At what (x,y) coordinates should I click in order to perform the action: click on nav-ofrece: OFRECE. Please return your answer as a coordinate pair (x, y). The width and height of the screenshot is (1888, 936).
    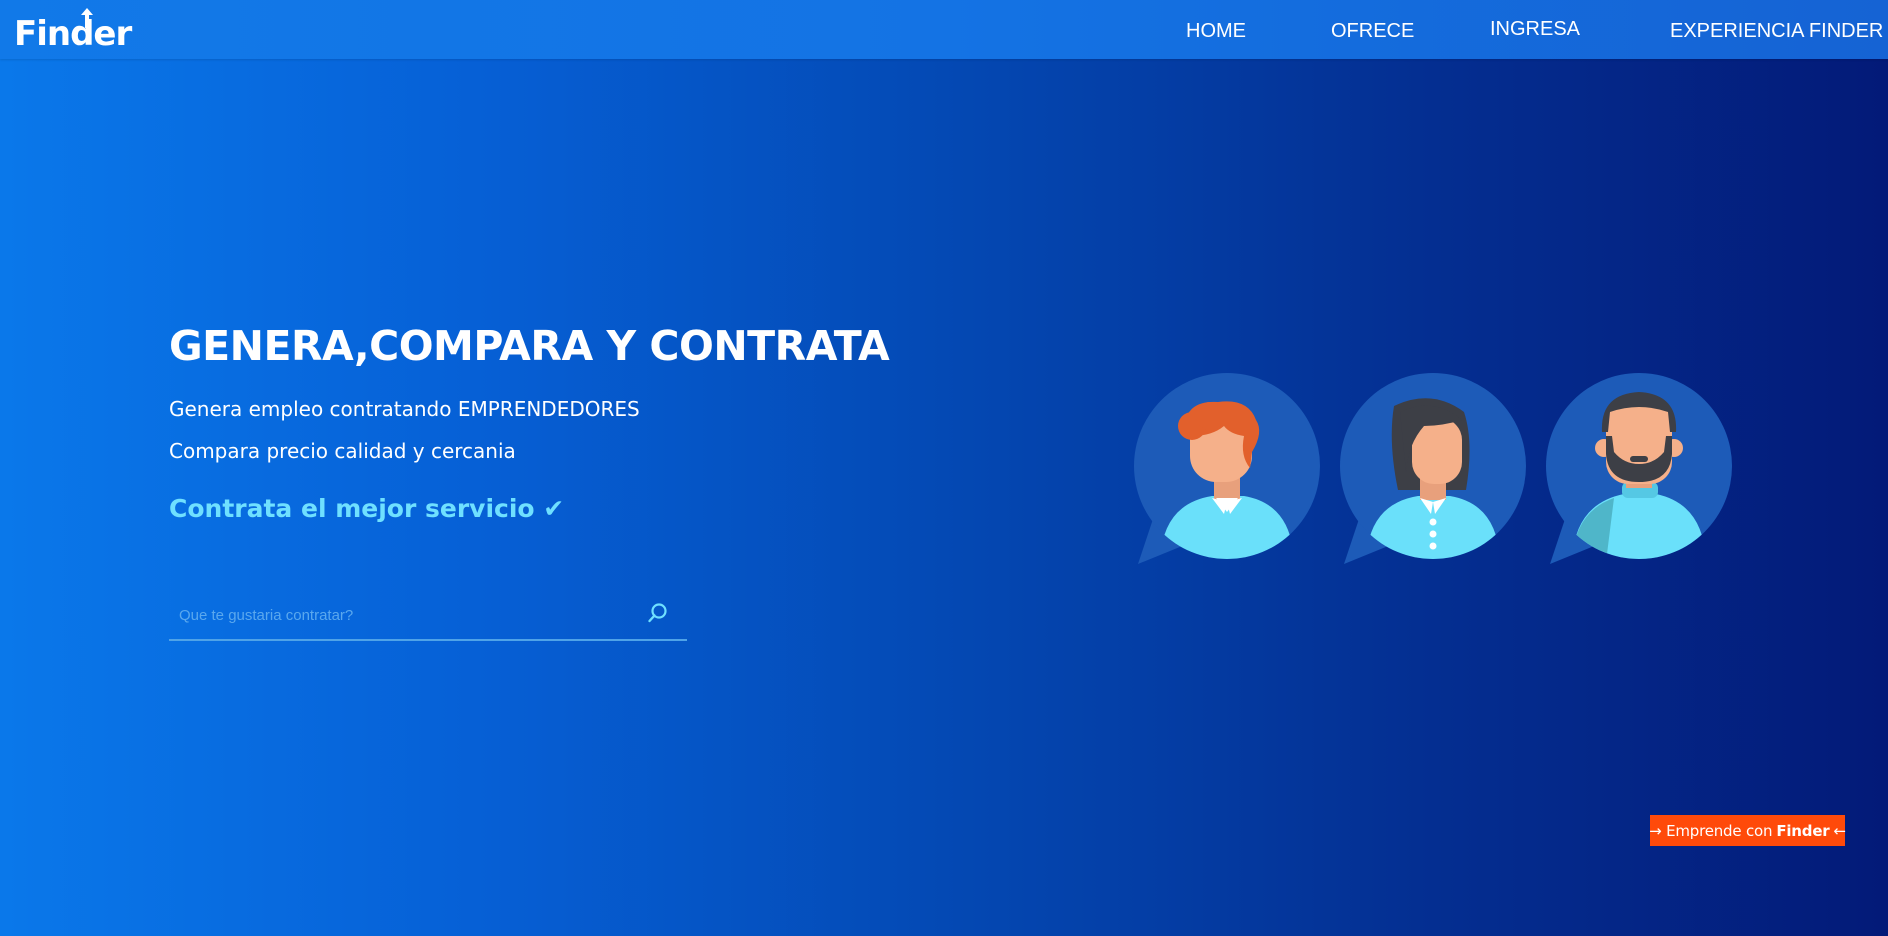
    Looking at the image, I should click on (1372, 31).